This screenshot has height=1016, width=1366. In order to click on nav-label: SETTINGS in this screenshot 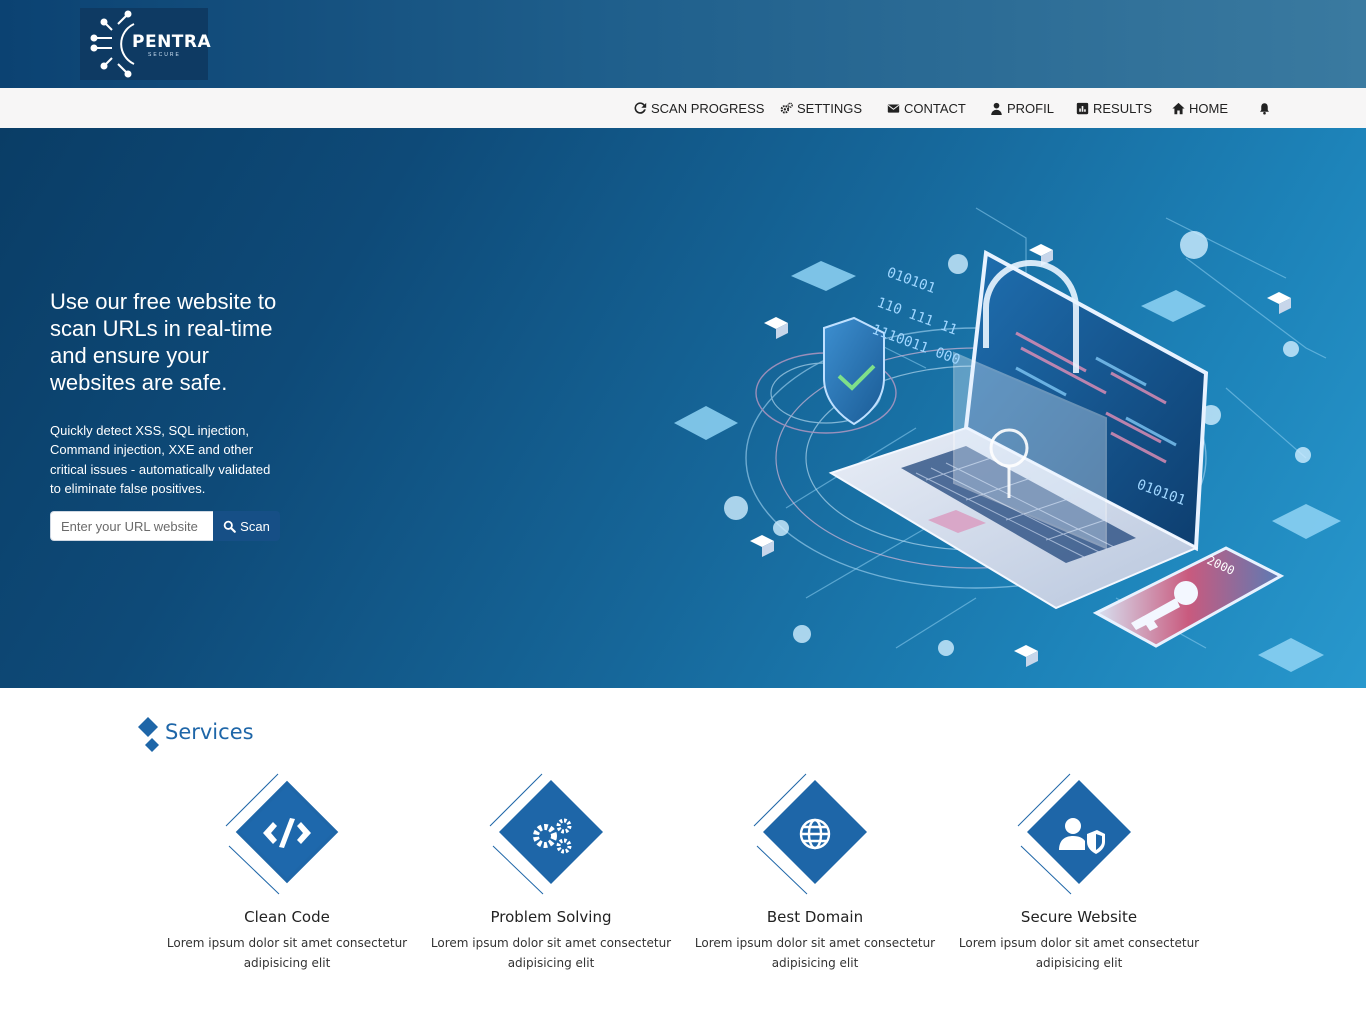, I will do `click(830, 108)`.